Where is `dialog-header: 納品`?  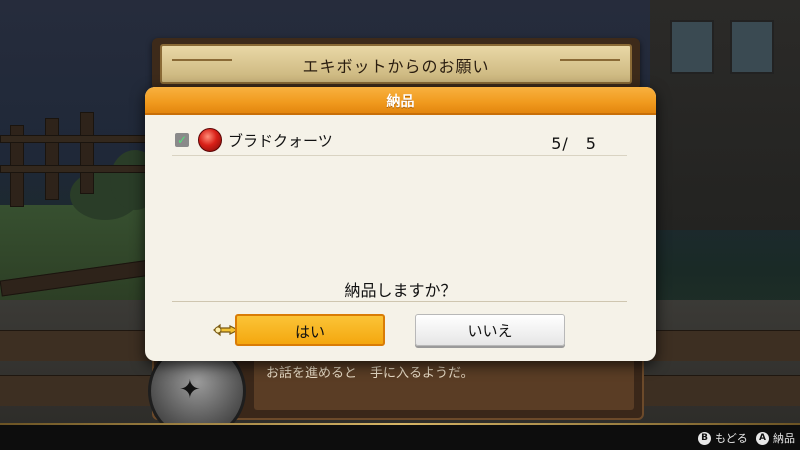
dialog-header: 納品 is located at coordinates (400, 101).